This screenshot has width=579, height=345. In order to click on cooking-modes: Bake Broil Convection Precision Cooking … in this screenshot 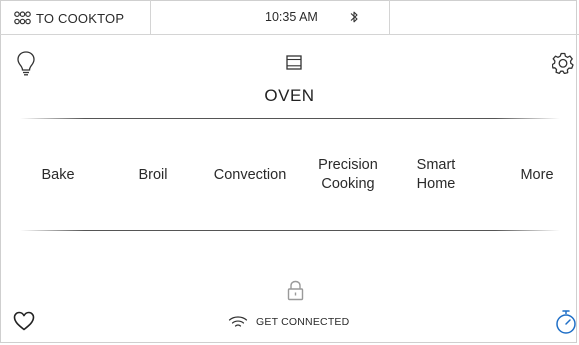, I will do `click(293, 175)`.